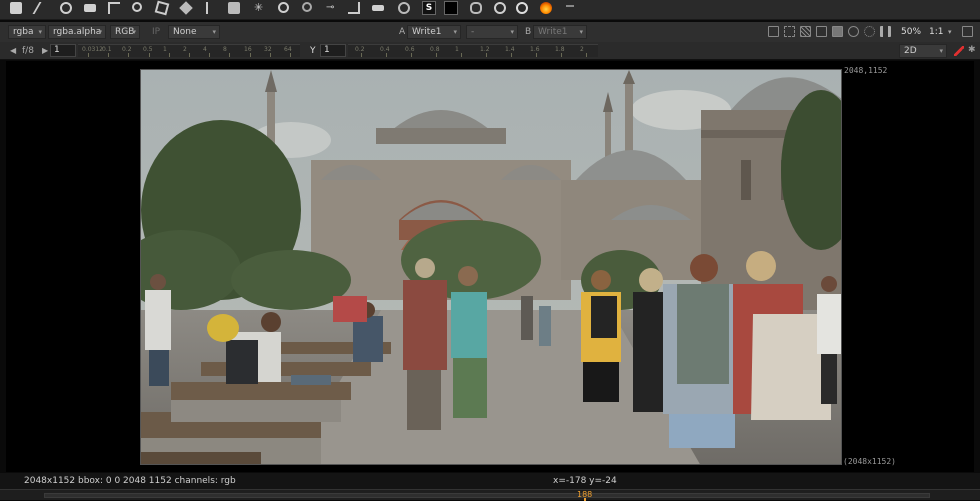 Image resolution: width=980 pixels, height=501 pixels. What do you see at coordinates (28, 51) in the screenshot?
I see `fstop-label: f/8` at bounding box center [28, 51].